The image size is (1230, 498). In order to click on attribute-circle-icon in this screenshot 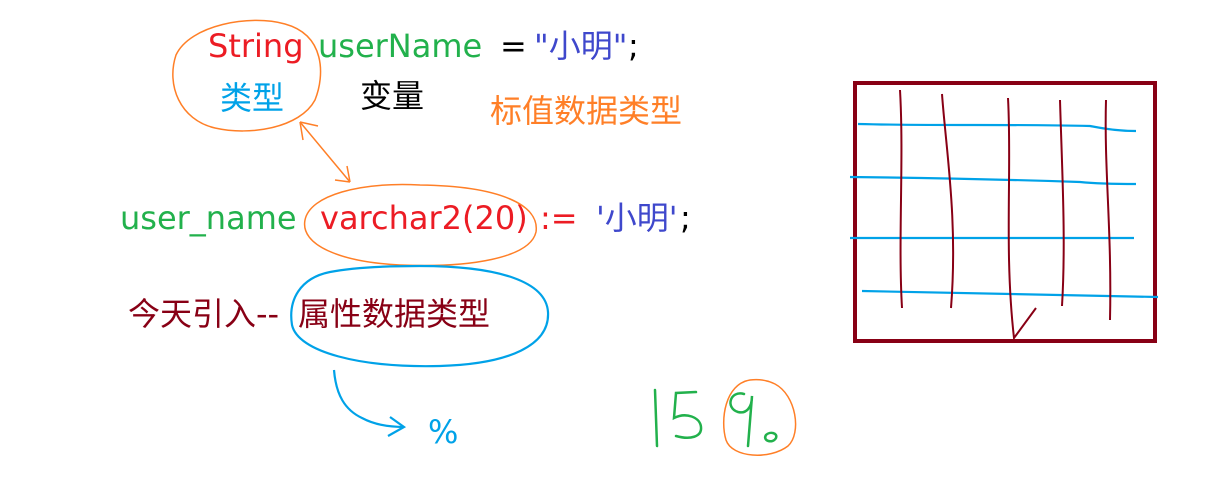, I will do `click(420, 316)`.